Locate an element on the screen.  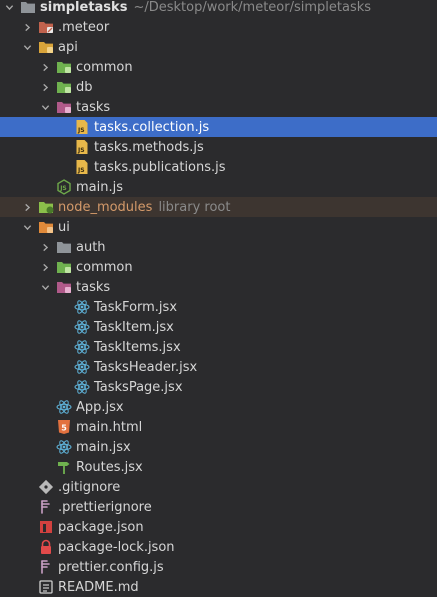
nodejs-icon: JS is located at coordinates (64, 187).